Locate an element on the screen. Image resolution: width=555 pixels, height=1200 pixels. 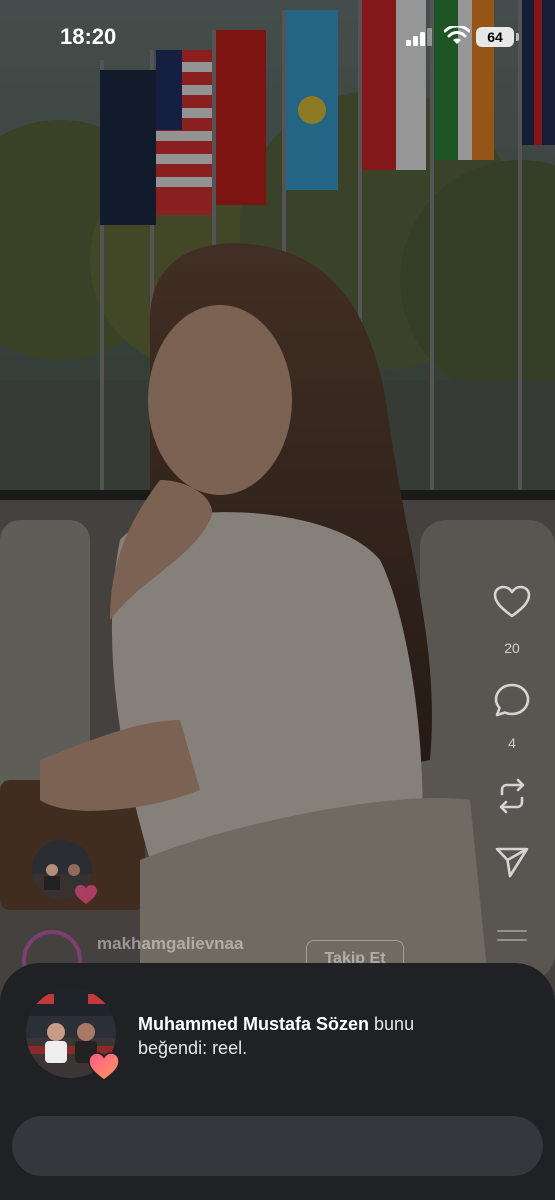
wifi-icon is located at coordinates (457, 35).